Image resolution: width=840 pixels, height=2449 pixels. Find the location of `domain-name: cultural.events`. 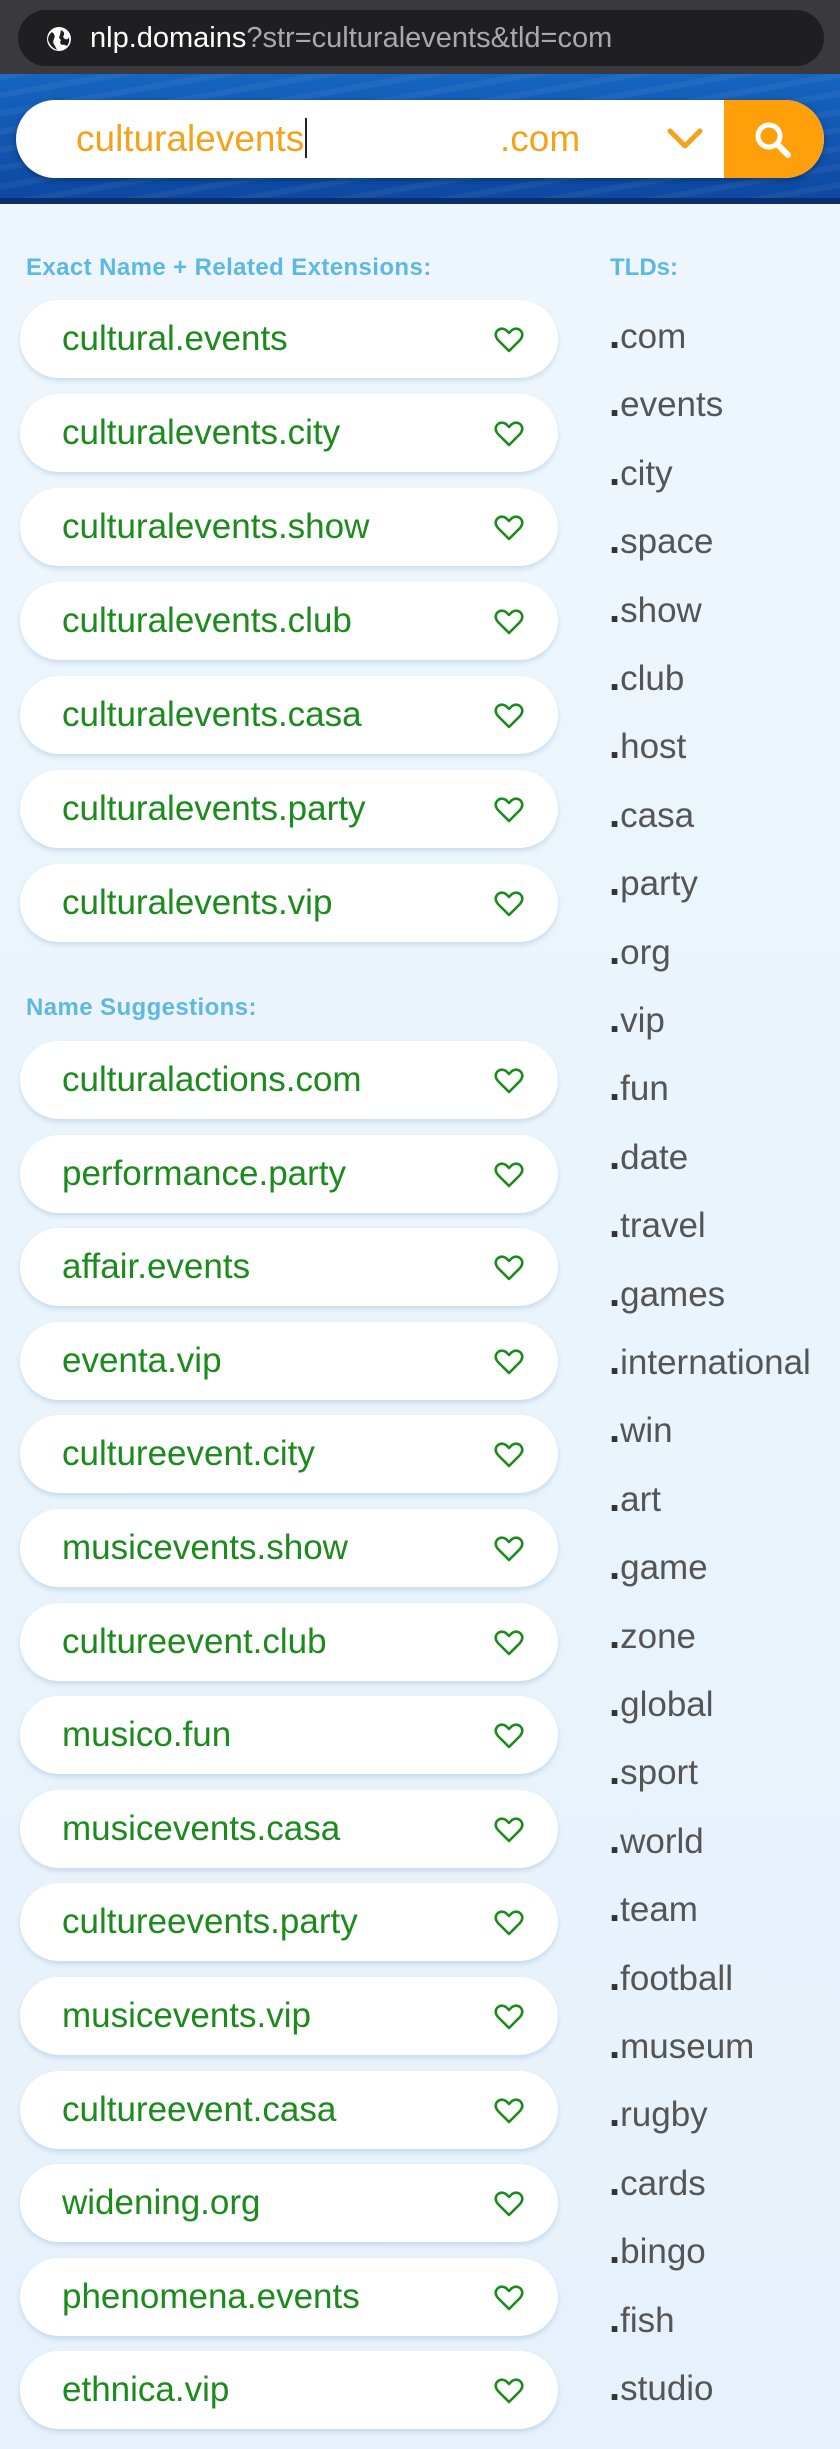

domain-name: cultural.events is located at coordinates (175, 339).